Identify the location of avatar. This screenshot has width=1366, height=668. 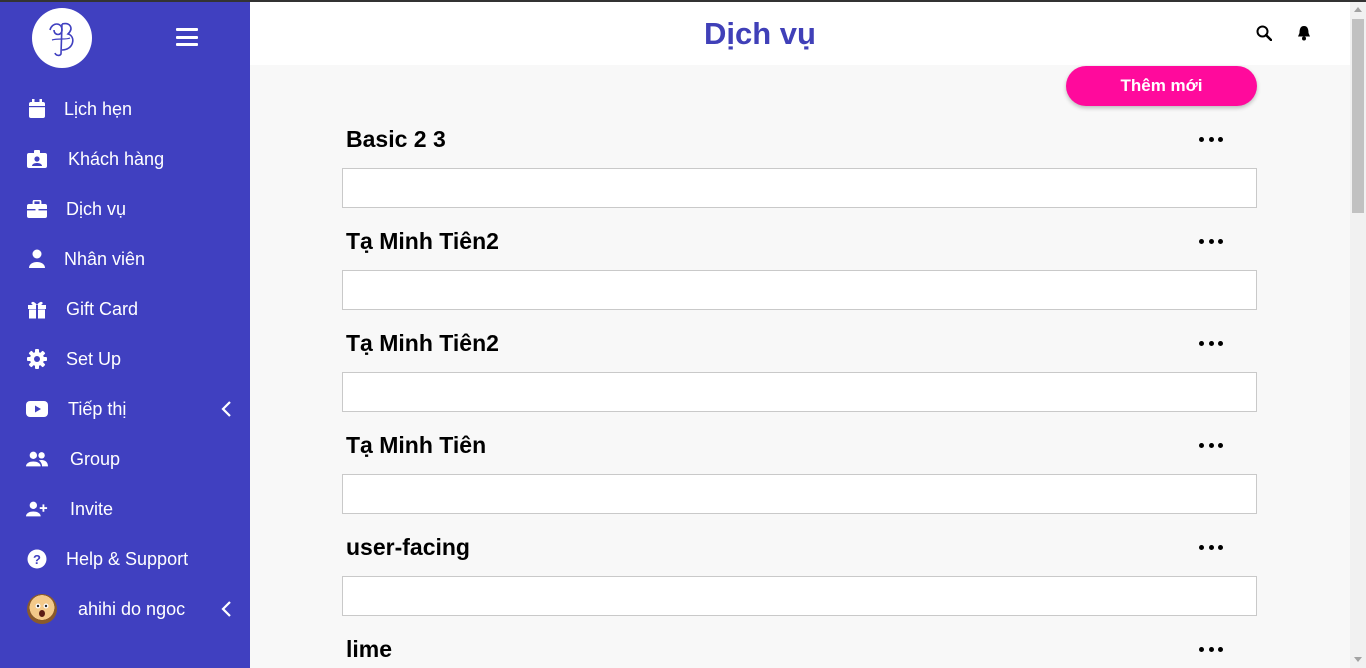
(42, 609).